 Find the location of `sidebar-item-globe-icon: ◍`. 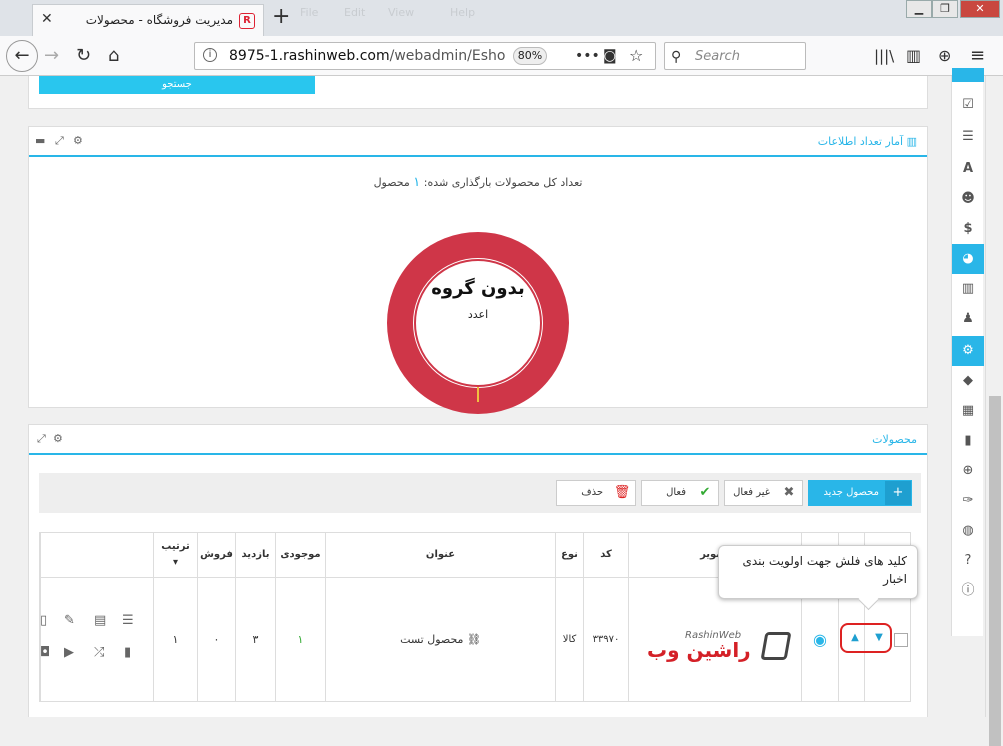

sidebar-item-globe-icon: ◍ is located at coordinates (968, 531).